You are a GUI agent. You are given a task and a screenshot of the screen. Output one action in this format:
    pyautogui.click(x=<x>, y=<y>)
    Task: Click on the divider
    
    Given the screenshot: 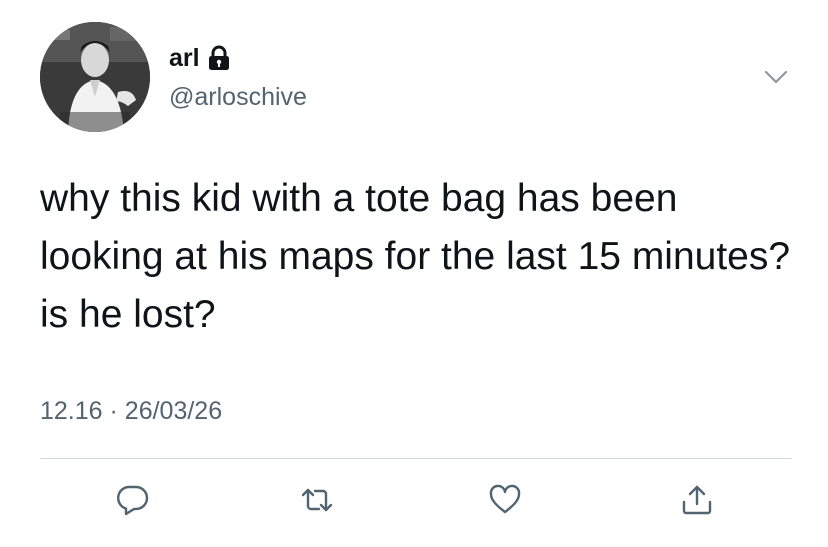 What is the action you would take?
    pyautogui.click(x=416, y=458)
    